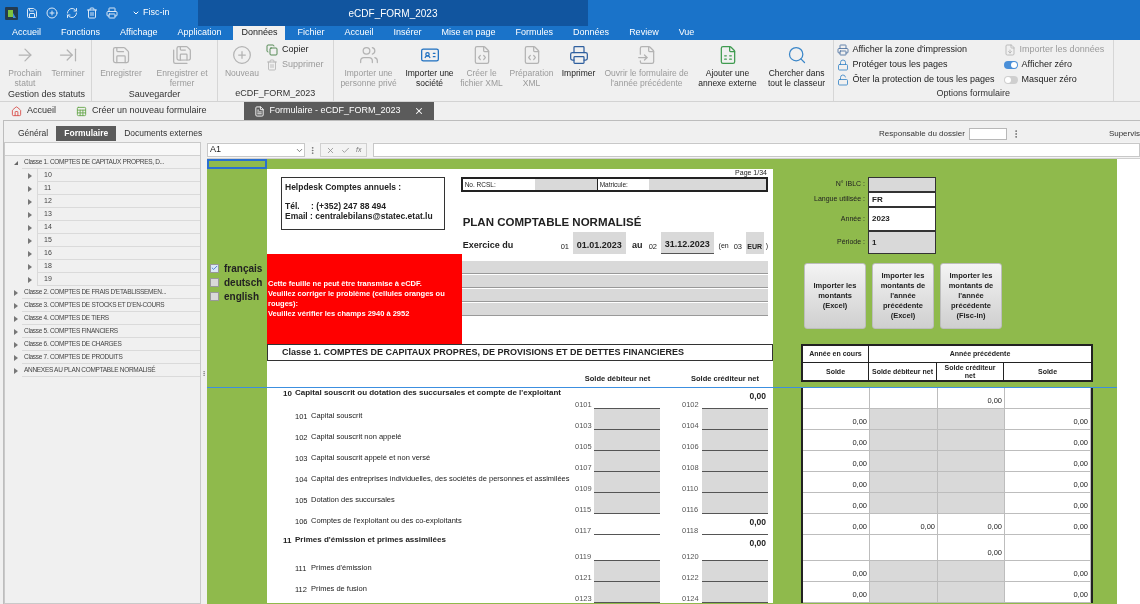 The height and width of the screenshot is (604, 1140). What do you see at coordinates (902, 219) in the screenshot?
I see `info-field: 2023` at bounding box center [902, 219].